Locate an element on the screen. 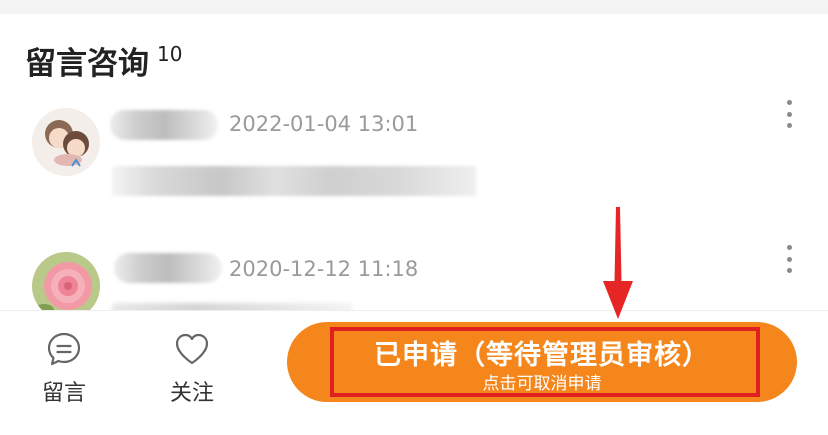  comment-timestamp: 2022-01-04 13:01 is located at coordinates (324, 124).